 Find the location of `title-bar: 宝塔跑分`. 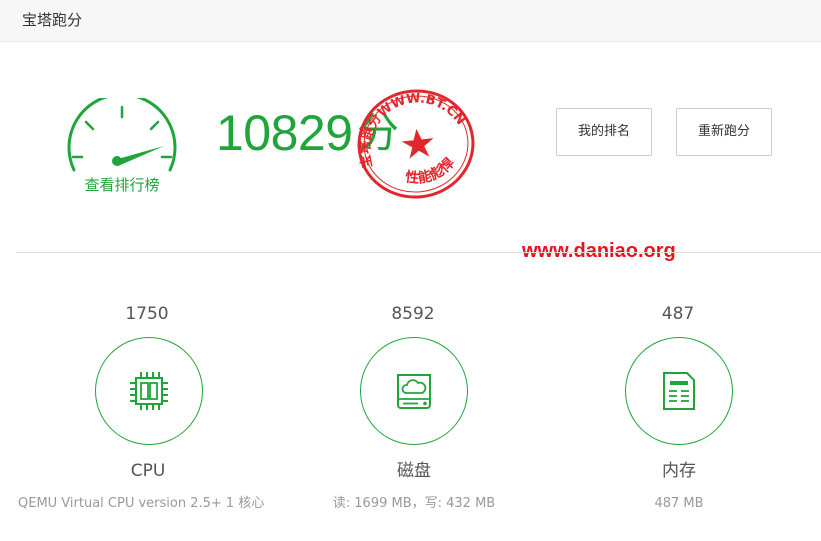

title-bar: 宝塔跑分 is located at coordinates (410, 21).